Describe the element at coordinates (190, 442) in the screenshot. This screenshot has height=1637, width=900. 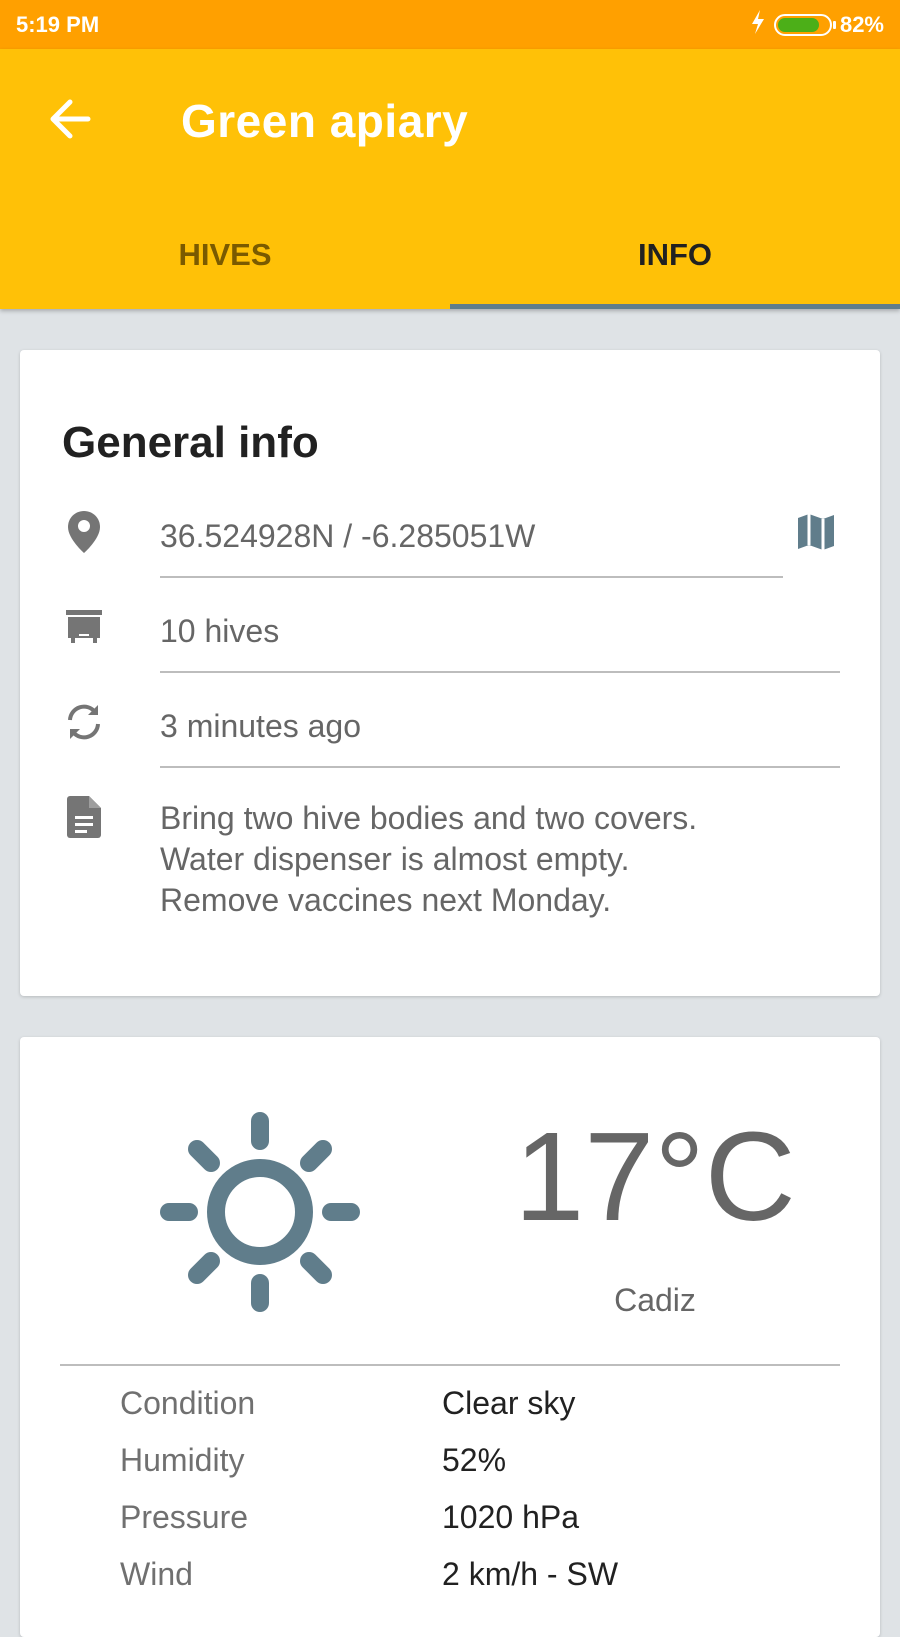
I see `general-info-title: General info` at that location.